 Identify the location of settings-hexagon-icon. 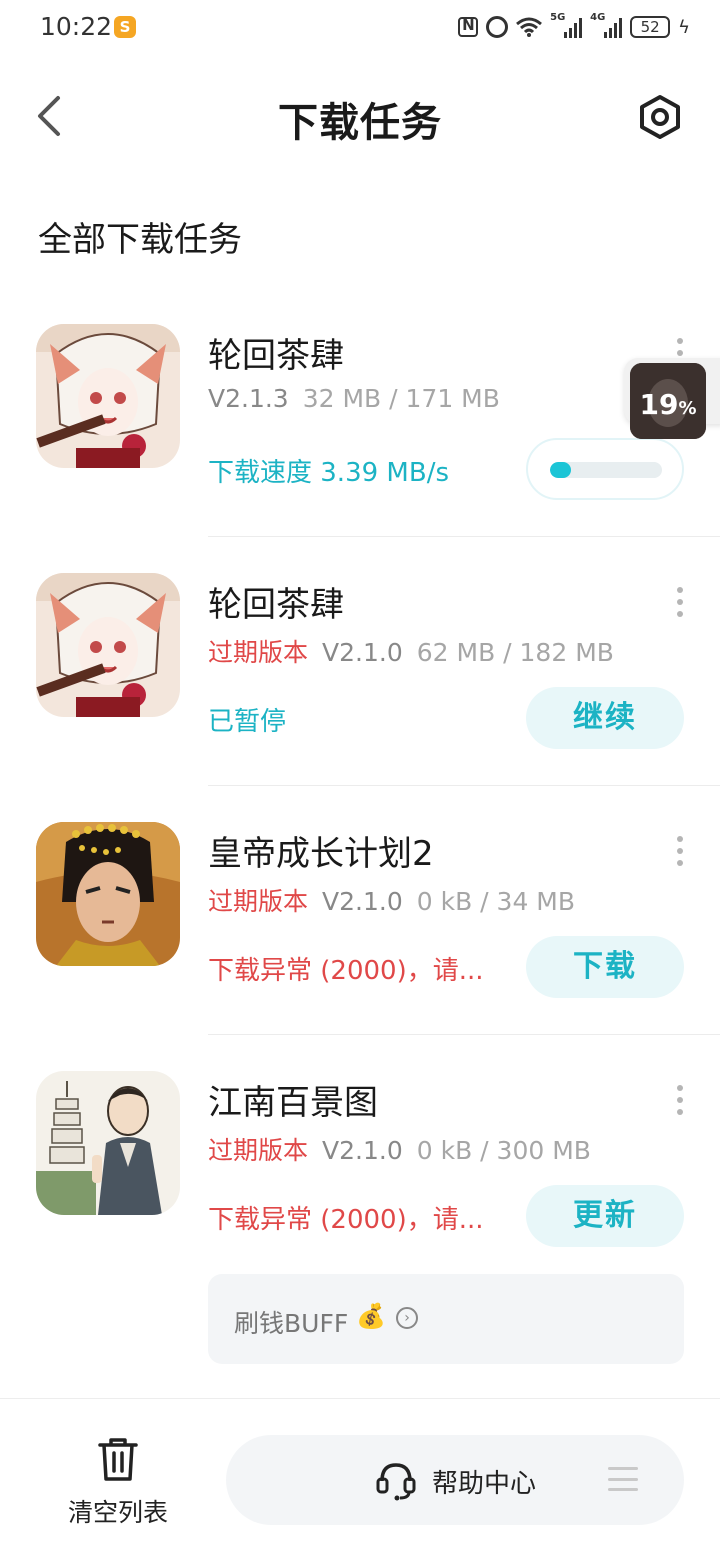
(660, 117).